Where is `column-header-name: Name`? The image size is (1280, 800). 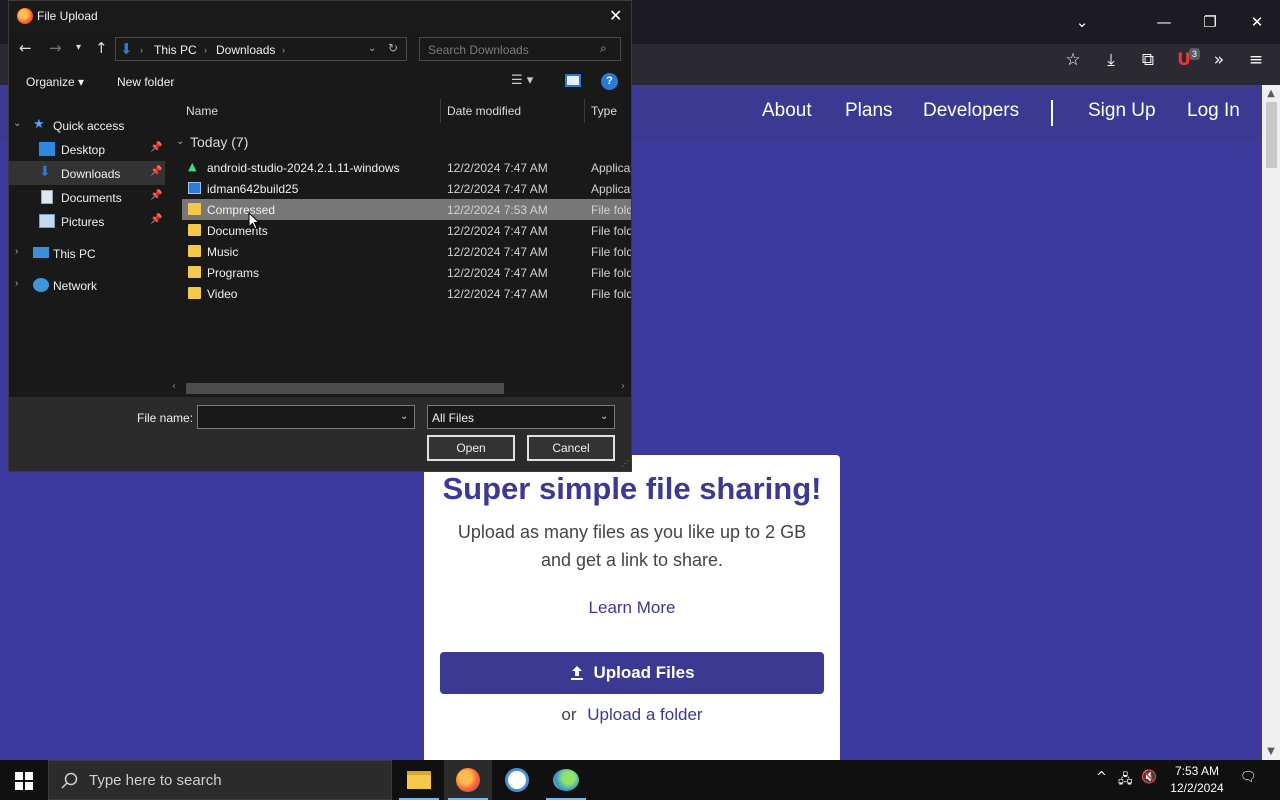 column-header-name: Name is located at coordinates (202, 111).